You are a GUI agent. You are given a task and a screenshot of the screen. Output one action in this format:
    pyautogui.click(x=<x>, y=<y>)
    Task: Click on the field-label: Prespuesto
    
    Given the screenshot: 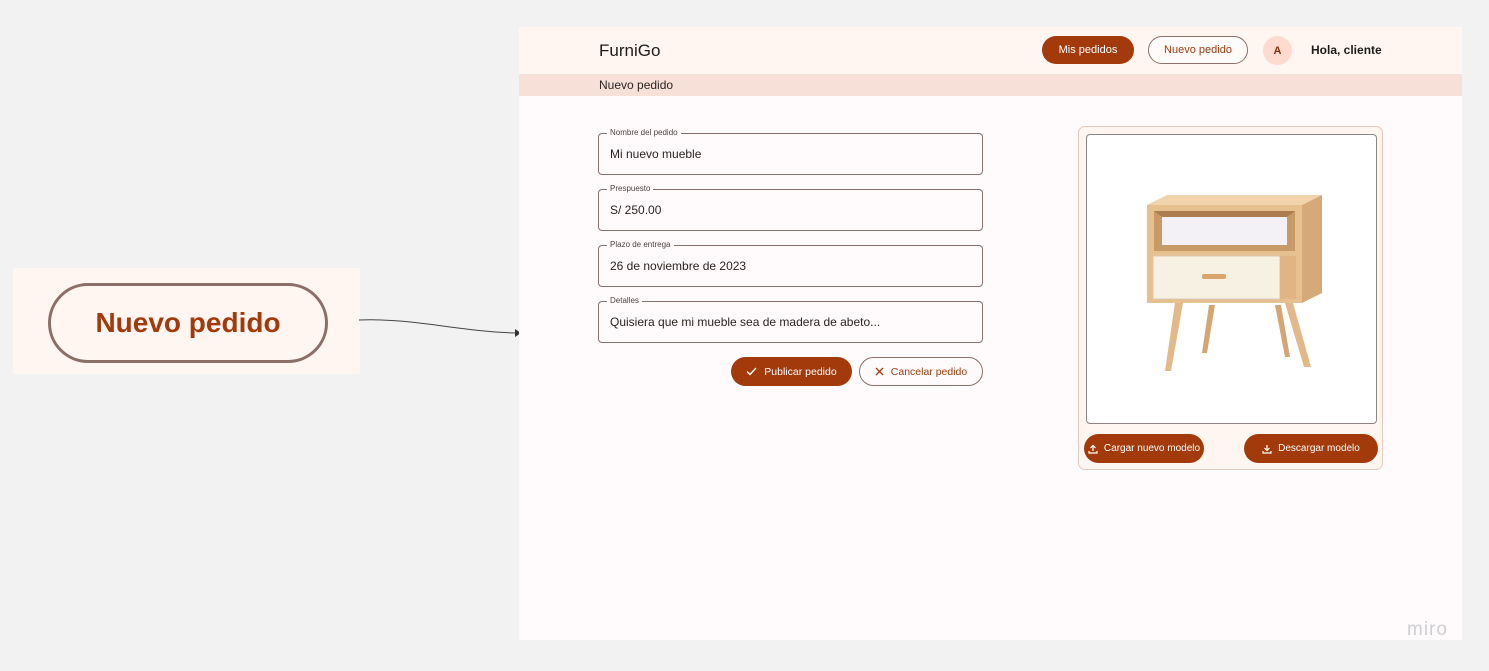 What is the action you would take?
    pyautogui.click(x=630, y=189)
    